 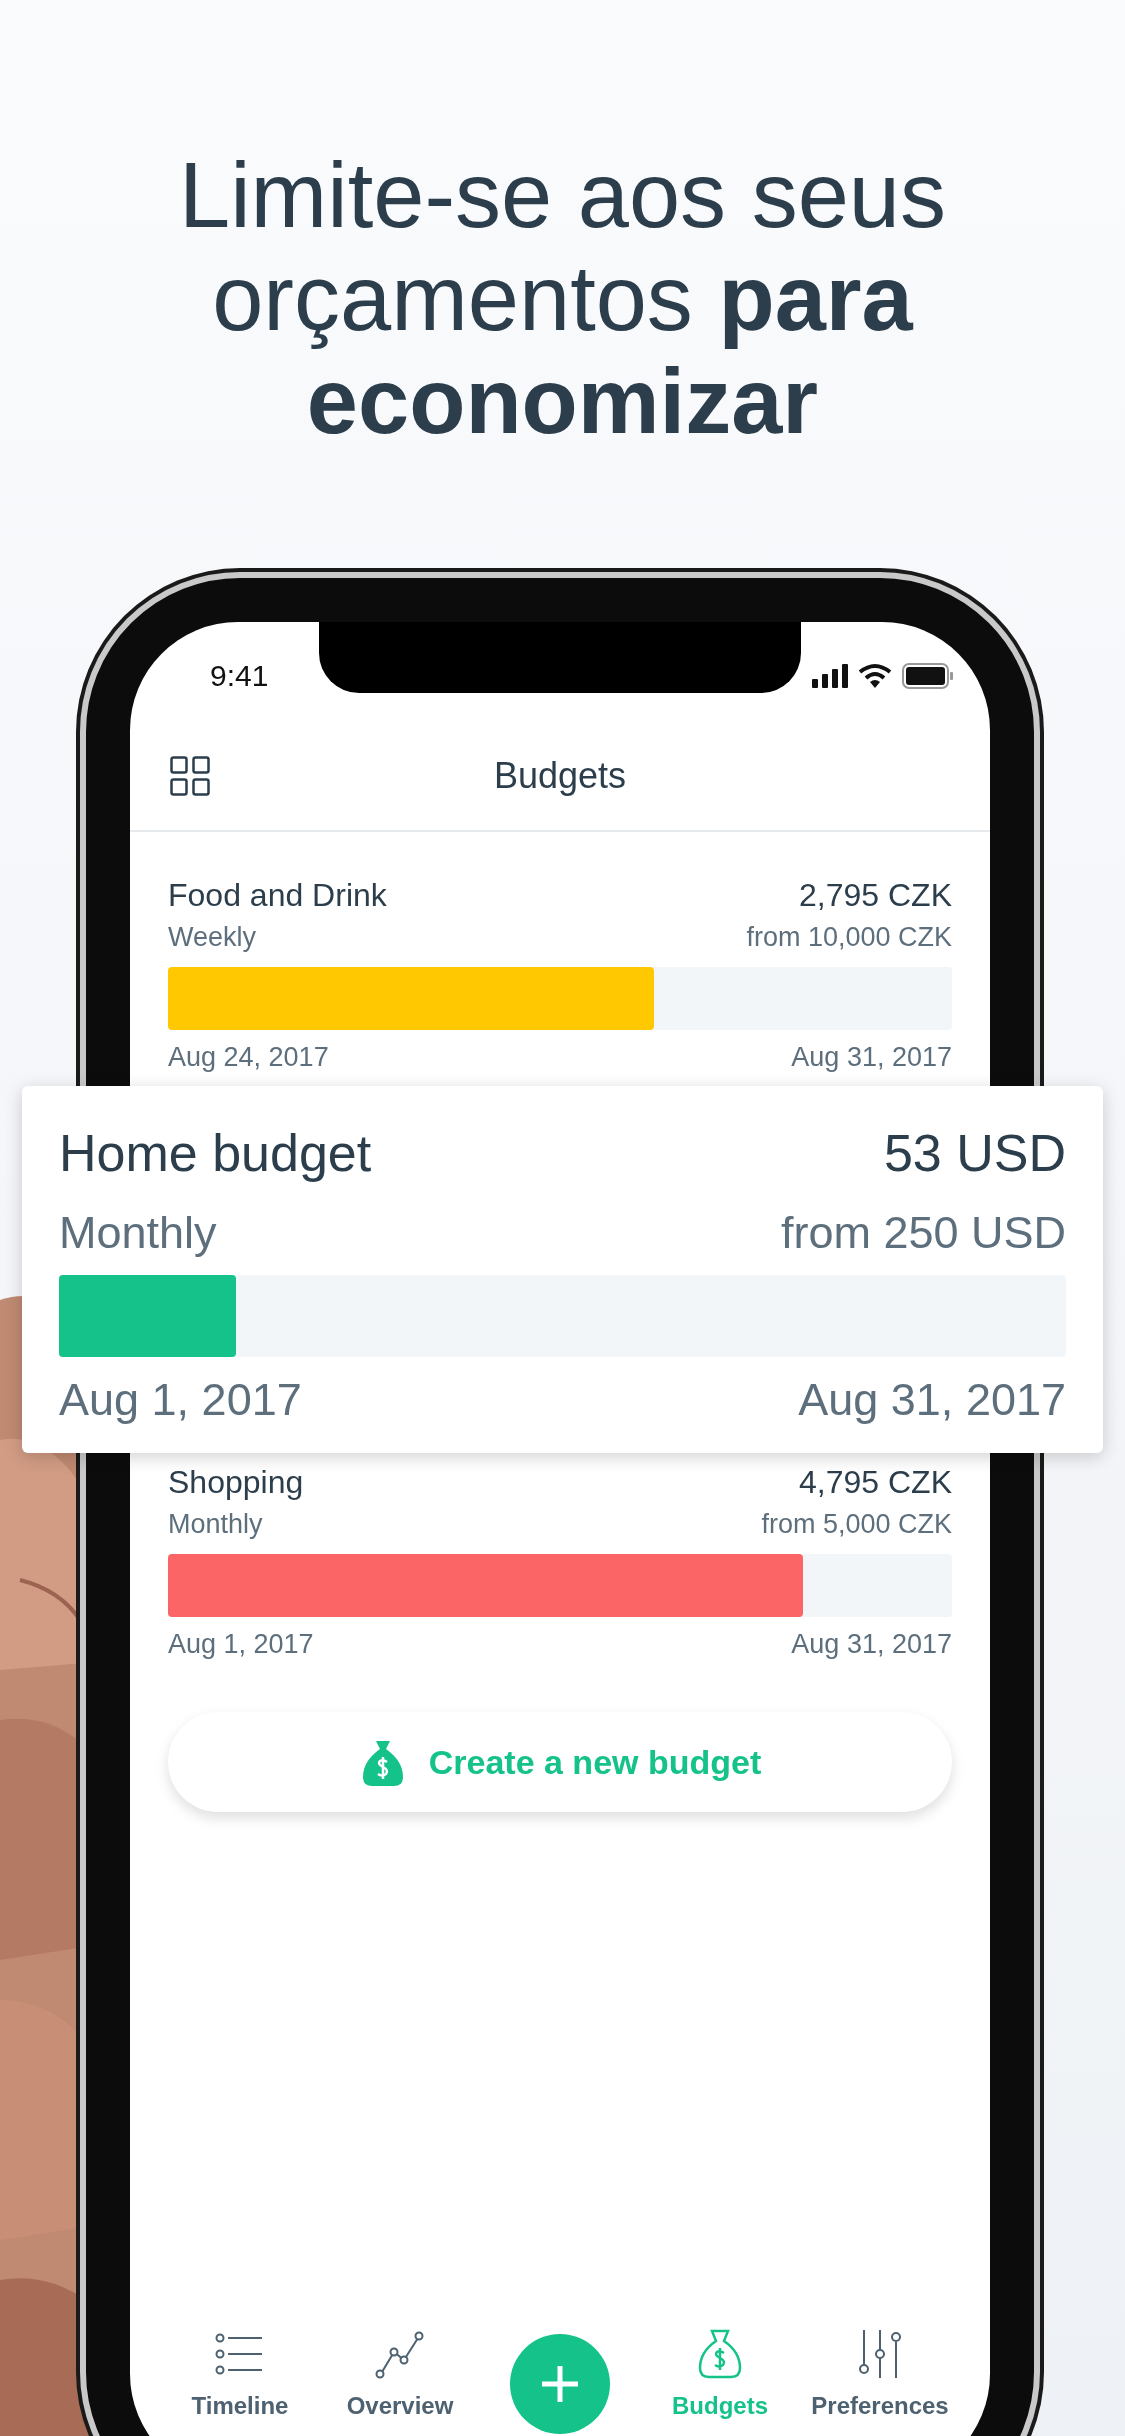 I want to click on tab-bar-item: Timeline, so click(x=240, y=2374).